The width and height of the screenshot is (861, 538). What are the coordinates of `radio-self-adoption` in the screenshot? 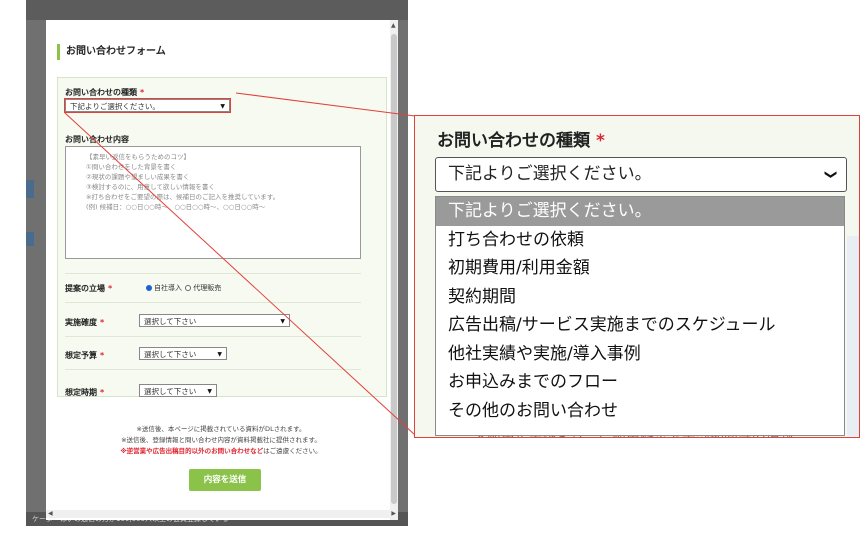 It's located at (149, 288).